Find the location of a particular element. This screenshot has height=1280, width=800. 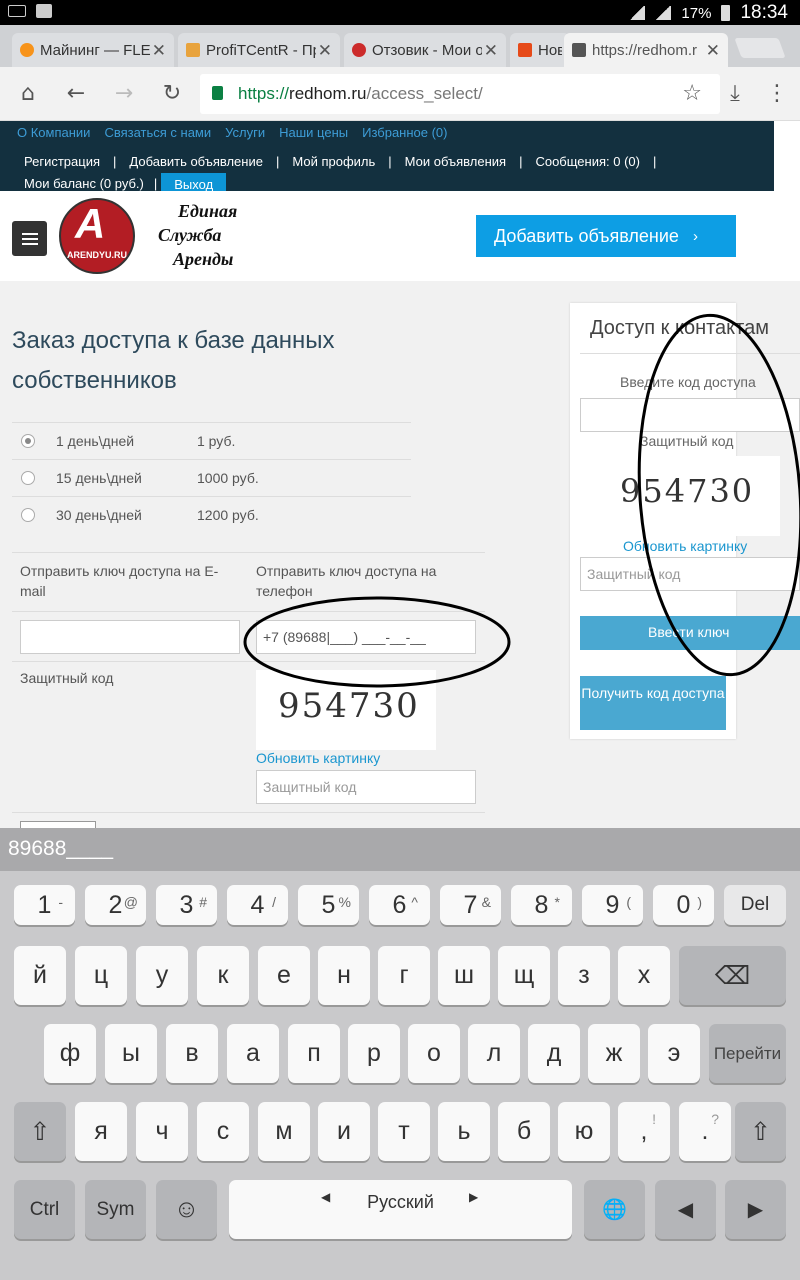

backspace-key: ⌫ is located at coordinates (732, 975).